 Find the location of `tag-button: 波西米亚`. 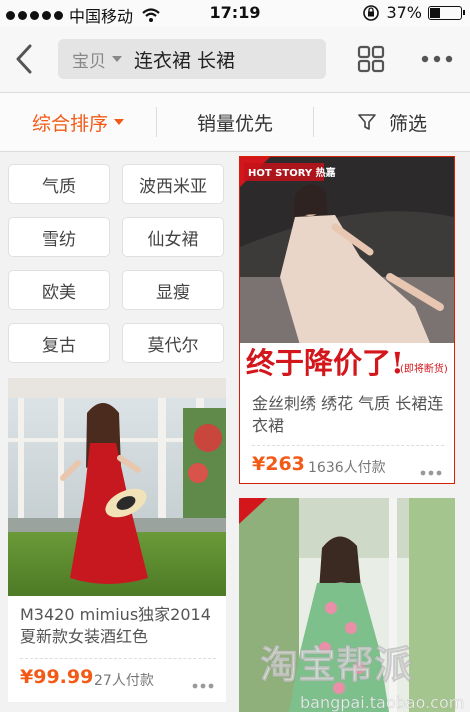

tag-button: 波西米亚 is located at coordinates (173, 184).